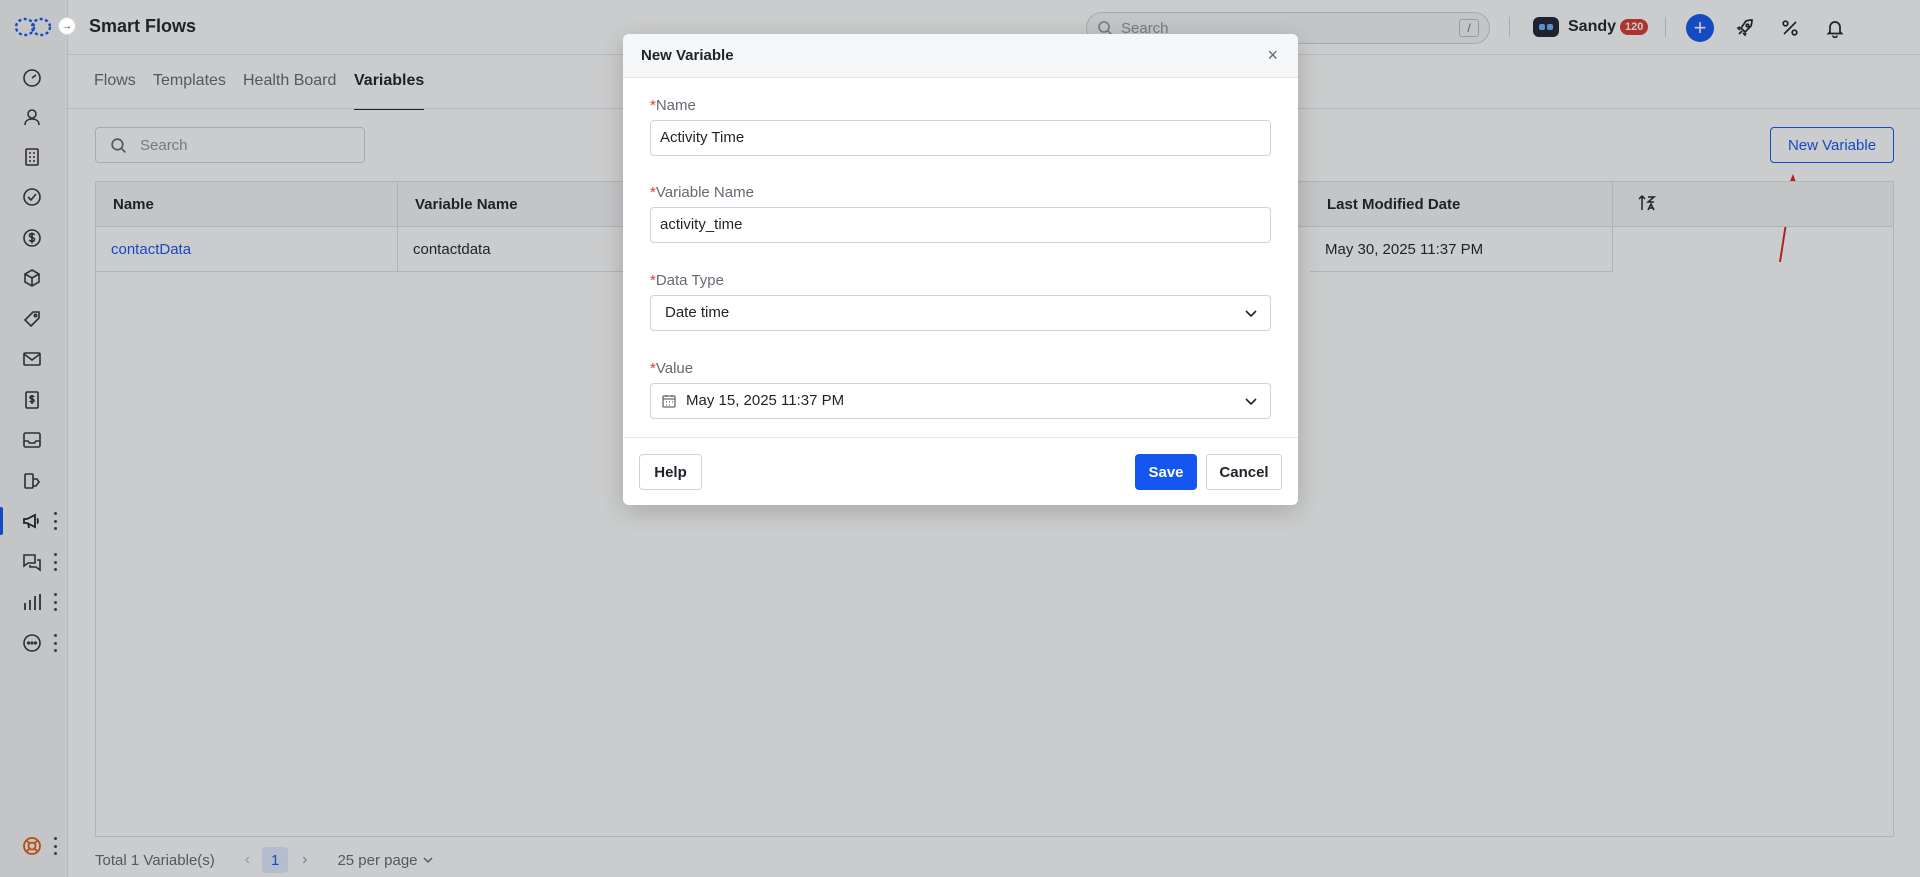 The width and height of the screenshot is (1920, 877). What do you see at coordinates (687, 55) in the screenshot?
I see `dialog-title: New Variable` at bounding box center [687, 55].